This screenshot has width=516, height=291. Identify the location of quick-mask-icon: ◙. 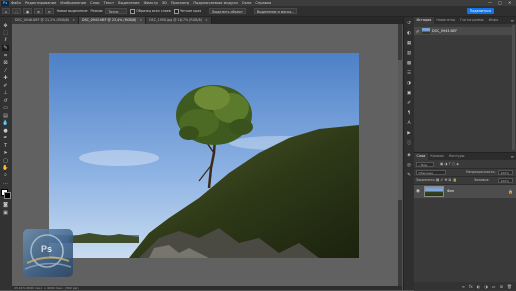
(5, 205).